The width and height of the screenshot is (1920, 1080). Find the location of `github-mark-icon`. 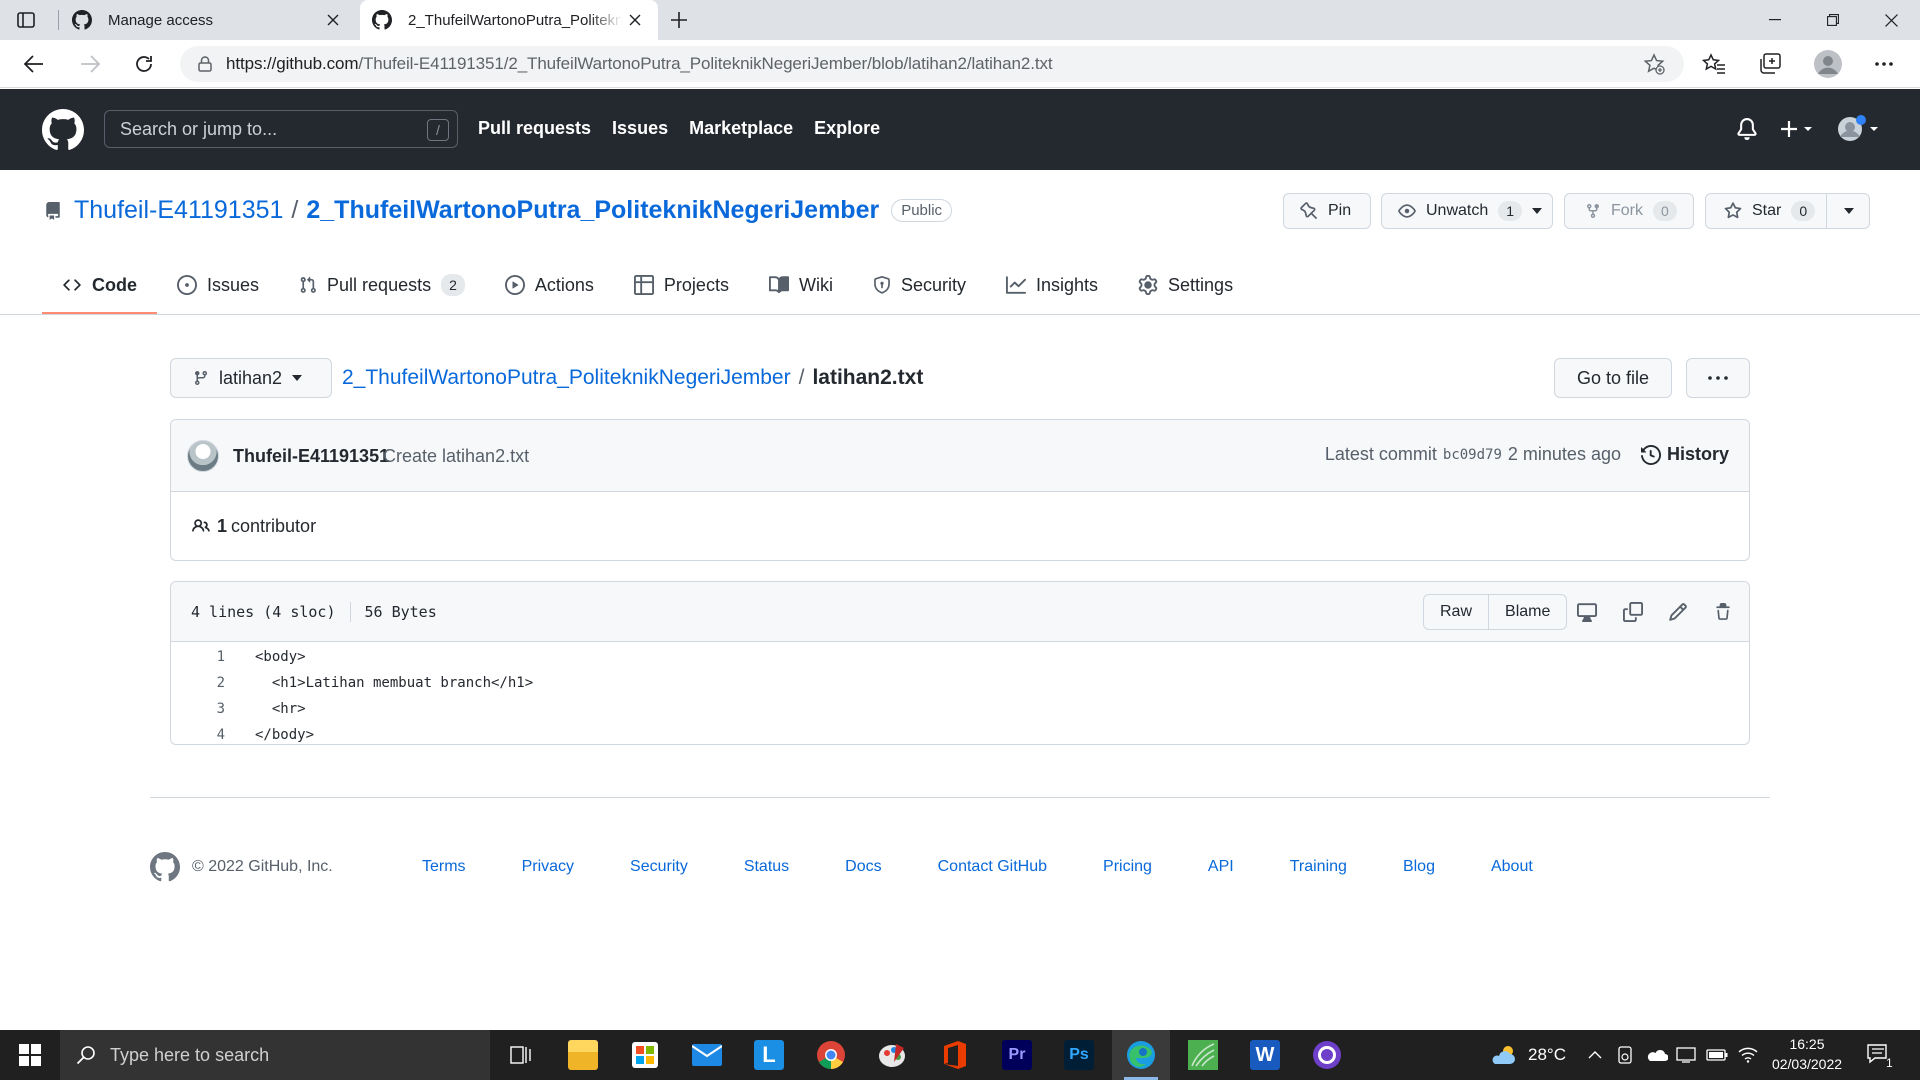

github-mark-icon is located at coordinates (165, 867).